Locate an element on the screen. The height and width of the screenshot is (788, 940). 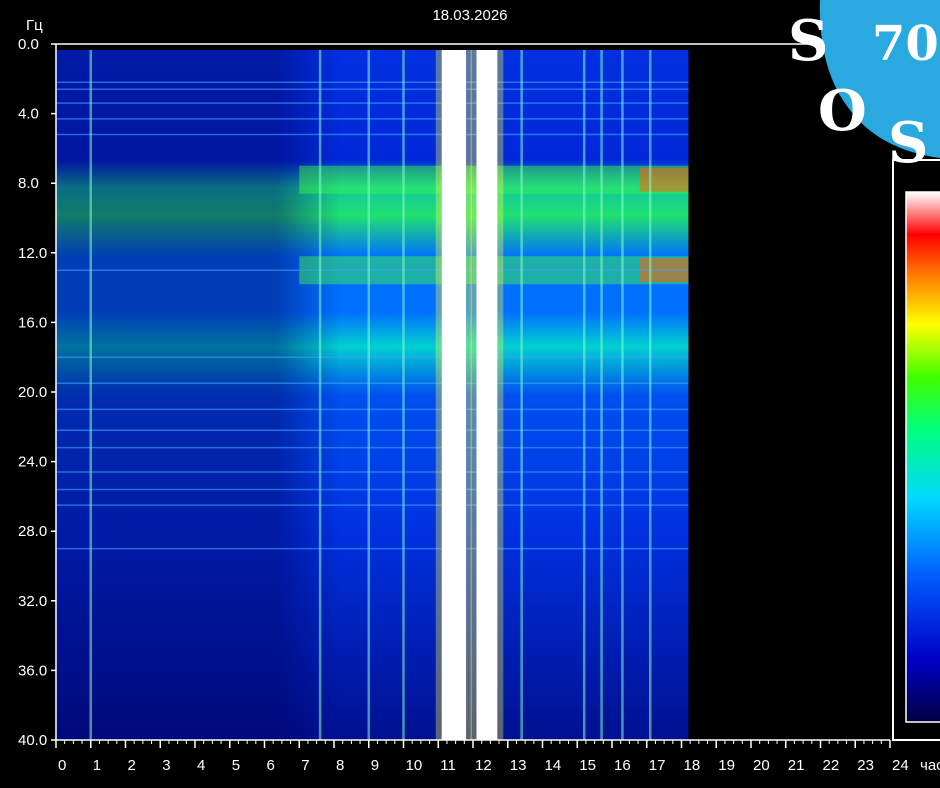
y-tick-label-10: 40.0 is located at coordinates (32, 740).